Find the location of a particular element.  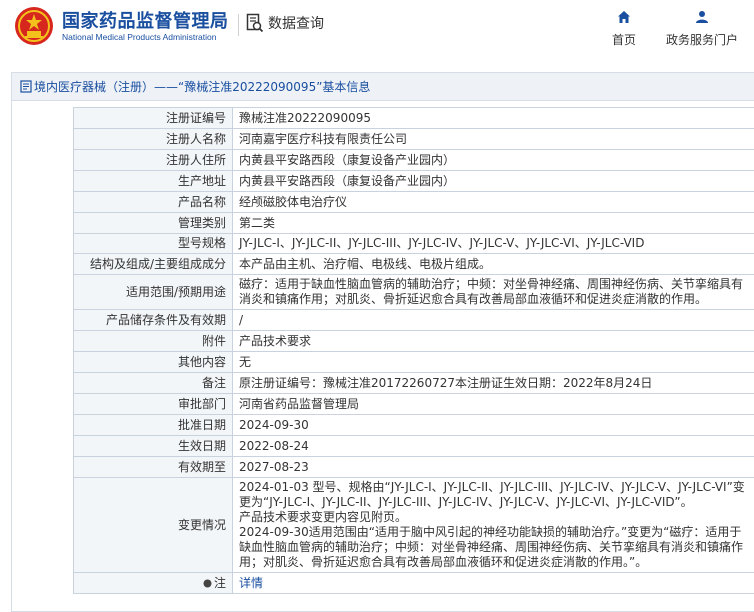

panel-title: 境内医疗器械（注册）——“豫械注准20222090095”基本信息 is located at coordinates (202, 87).